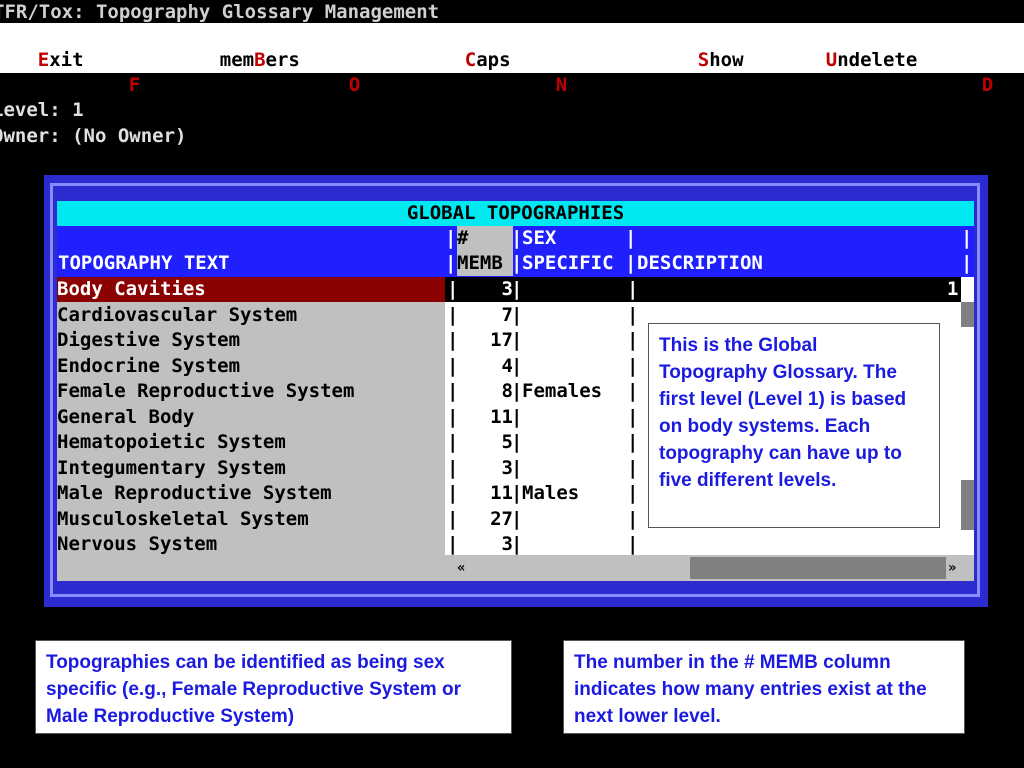 This screenshot has height=768, width=1024. What do you see at coordinates (451, 263) in the screenshot?
I see `header-sep-1b: |` at bounding box center [451, 263].